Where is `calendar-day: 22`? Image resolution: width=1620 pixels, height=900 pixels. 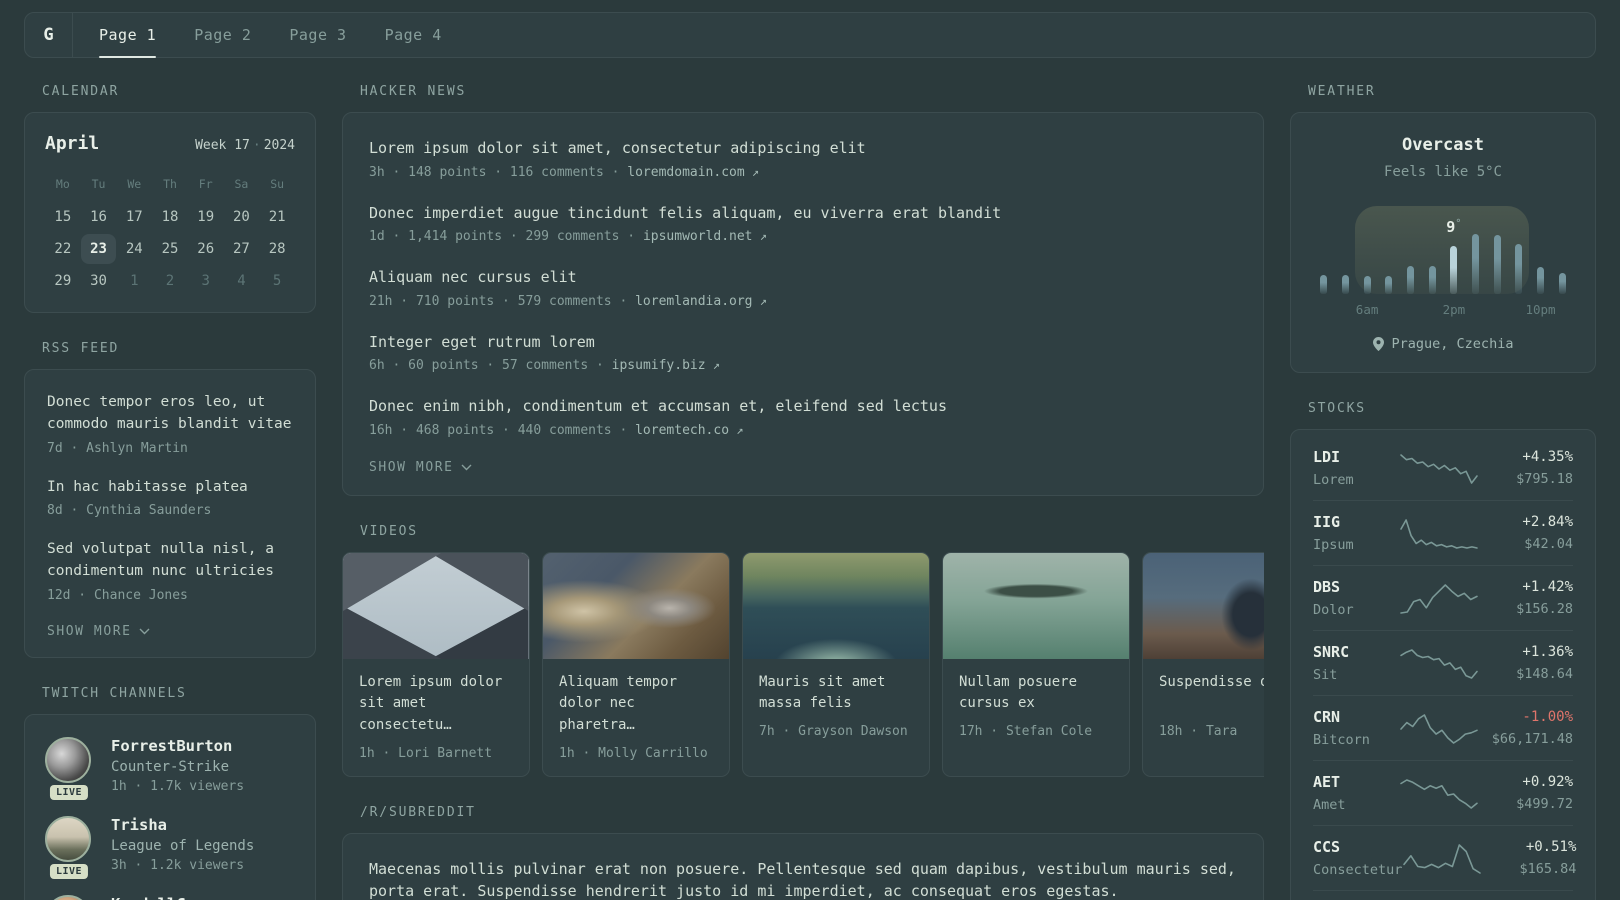 calendar-day: 22 is located at coordinates (63, 249).